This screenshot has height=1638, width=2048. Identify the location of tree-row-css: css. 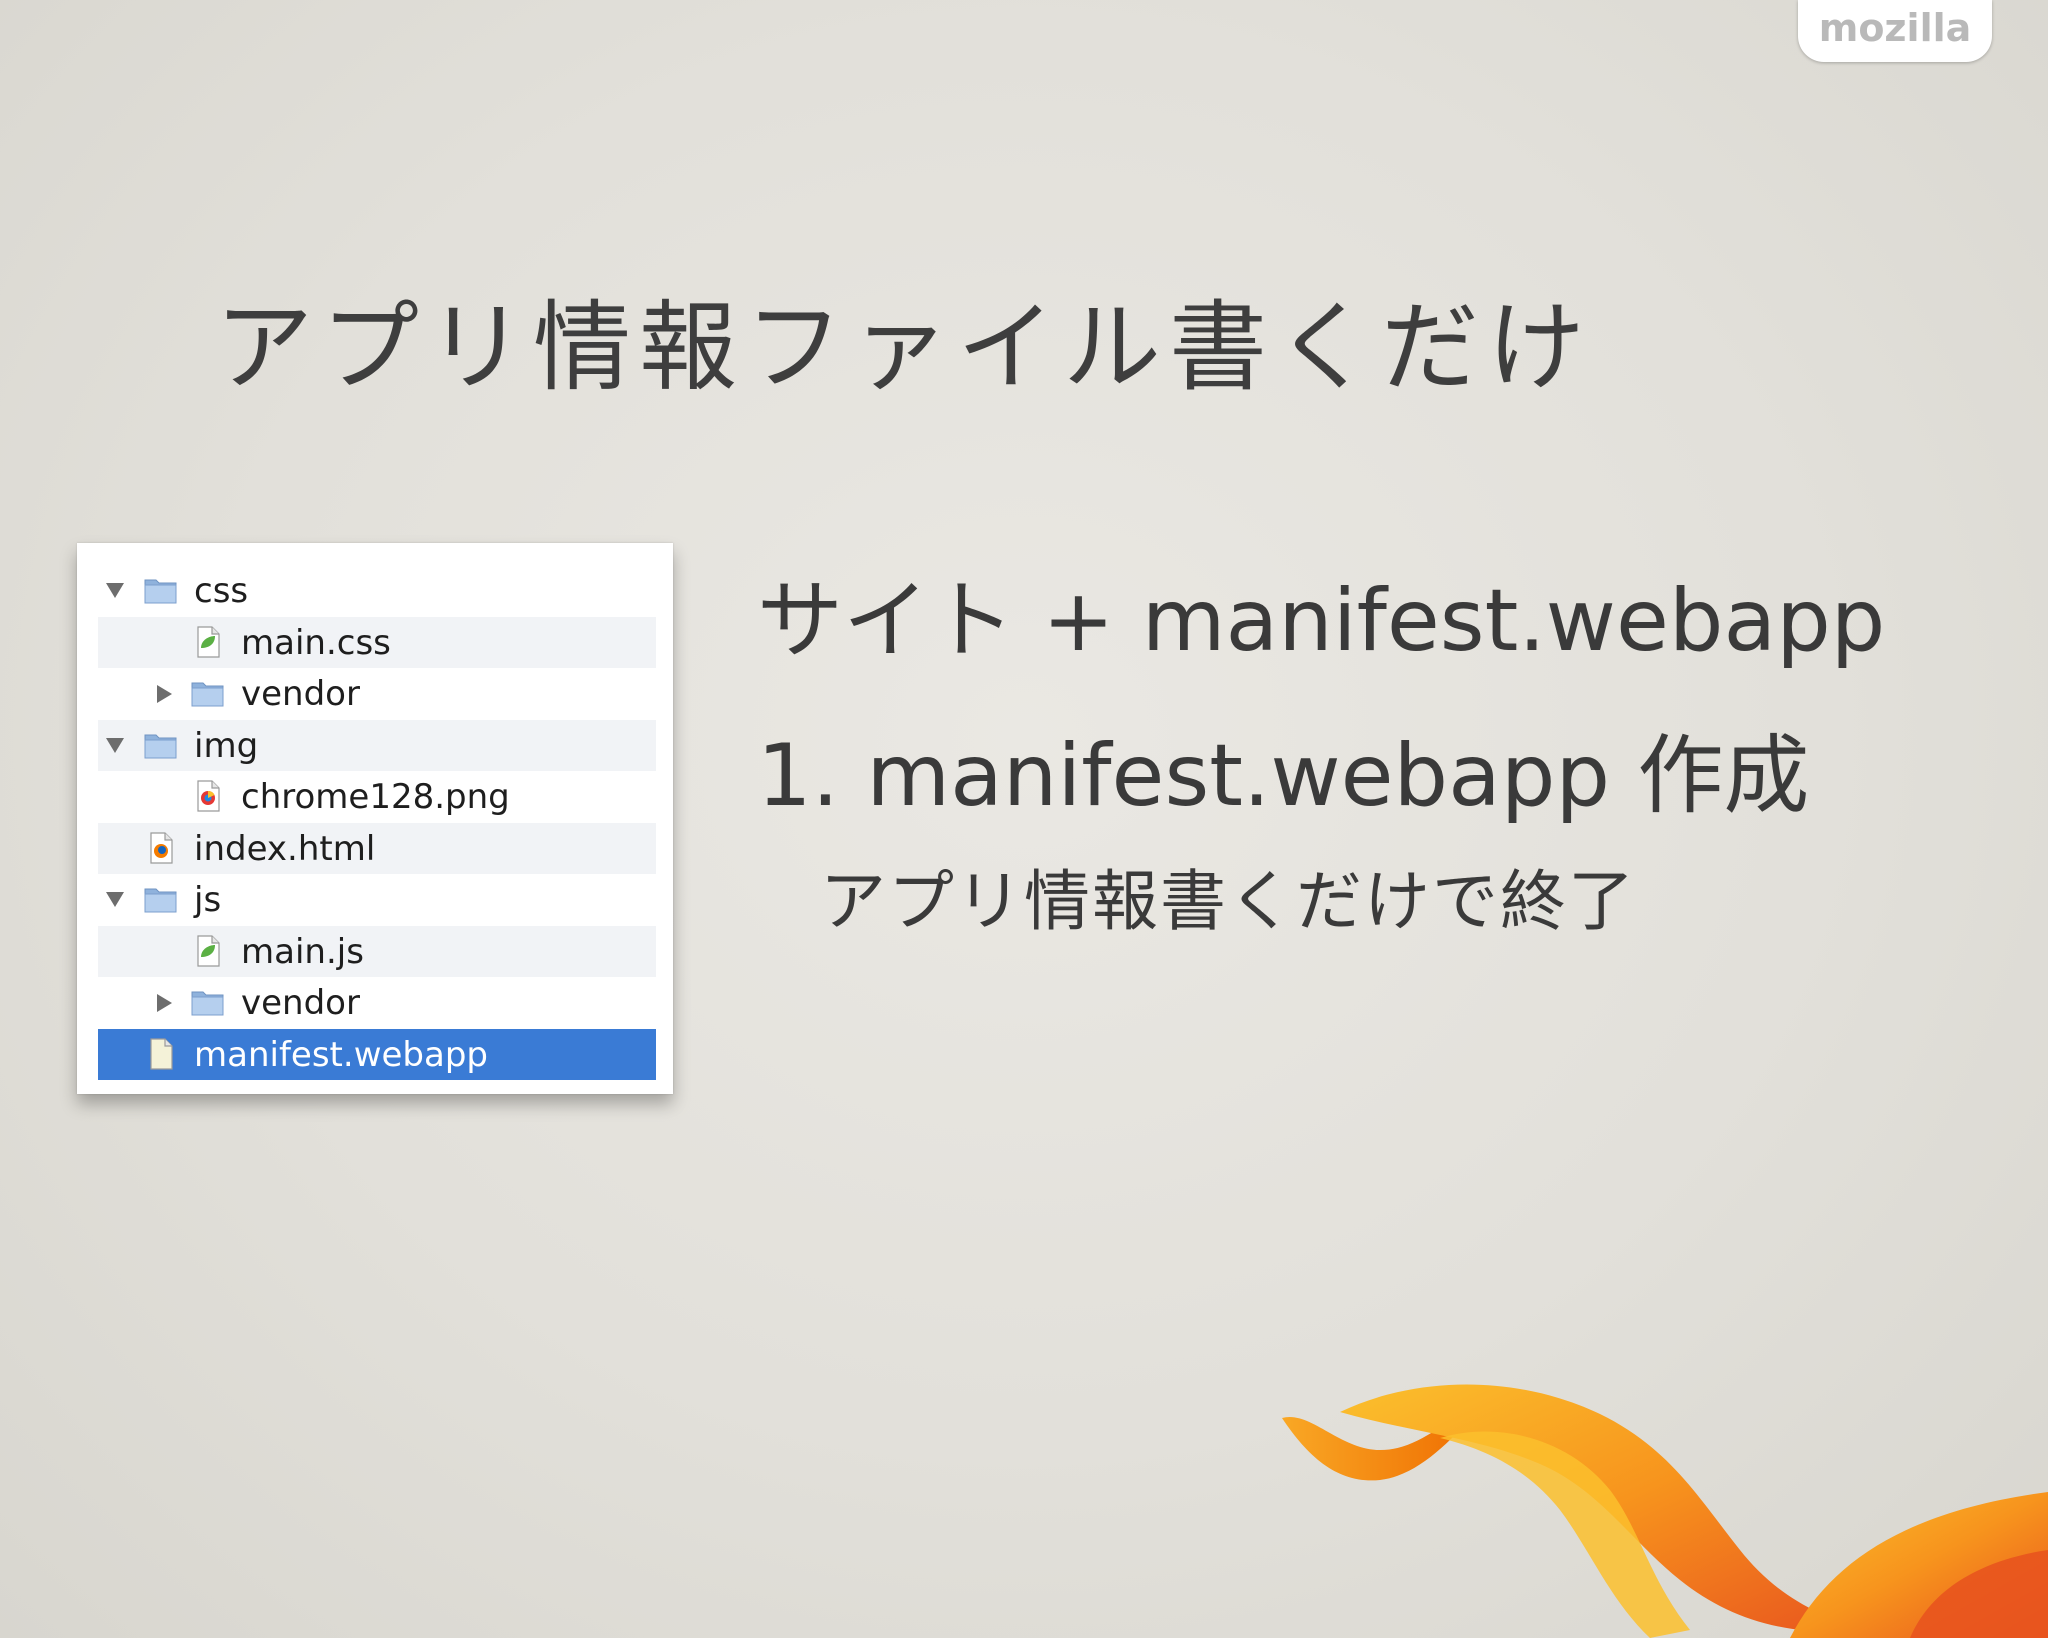
(377, 591).